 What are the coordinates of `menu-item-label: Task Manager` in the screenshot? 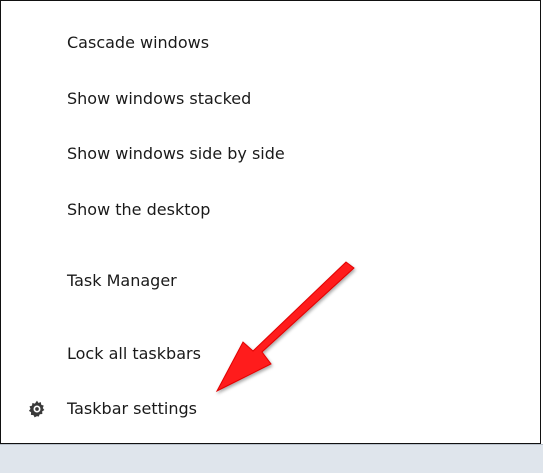 It's located at (122, 280).